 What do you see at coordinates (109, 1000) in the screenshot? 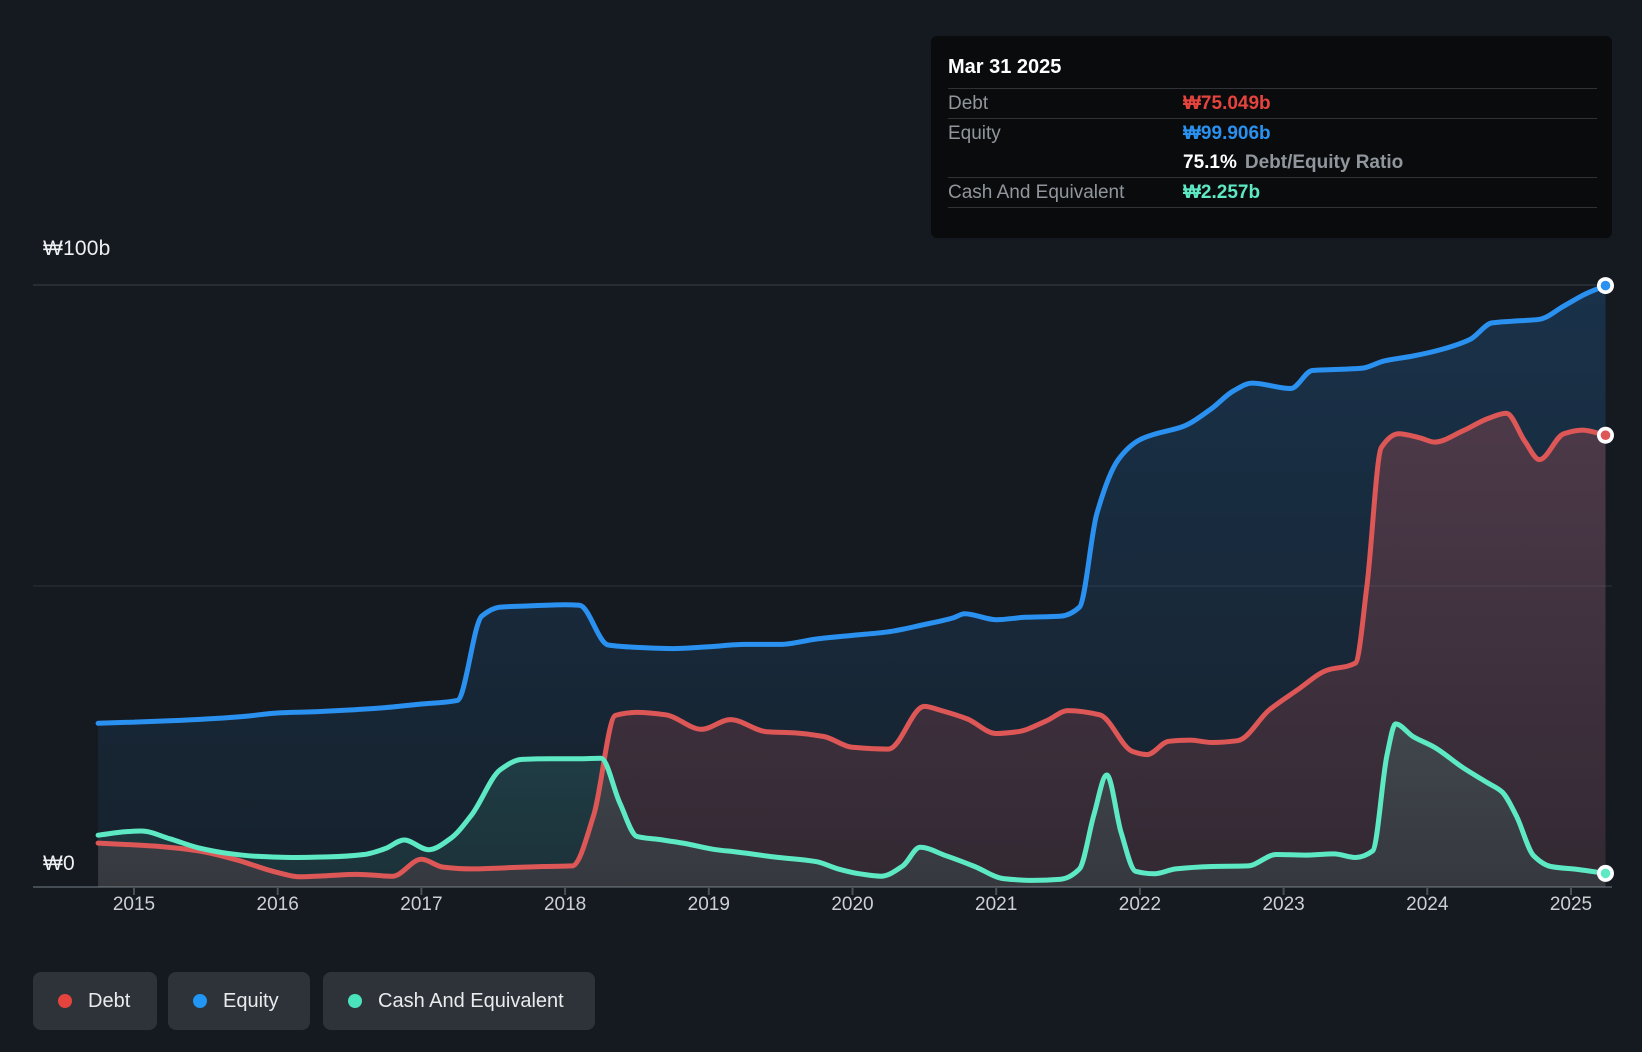
I see `legend-debt-label: Debt` at bounding box center [109, 1000].